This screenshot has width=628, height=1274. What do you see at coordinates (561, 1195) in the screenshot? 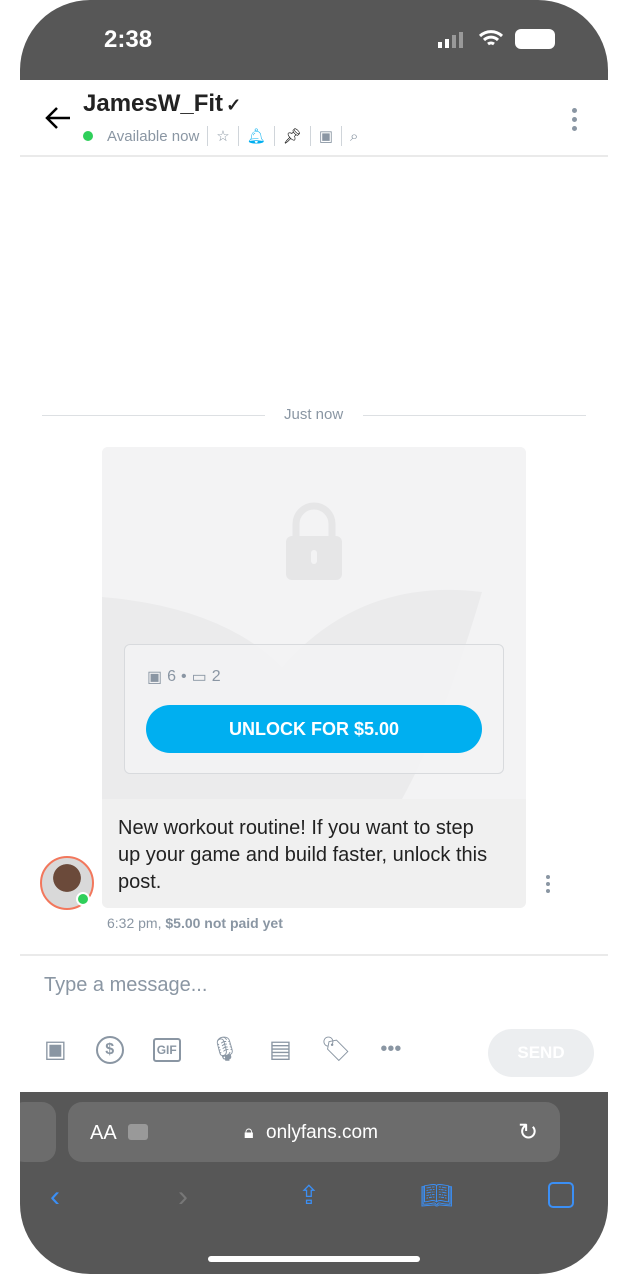
I see `tabs-icon` at bounding box center [561, 1195].